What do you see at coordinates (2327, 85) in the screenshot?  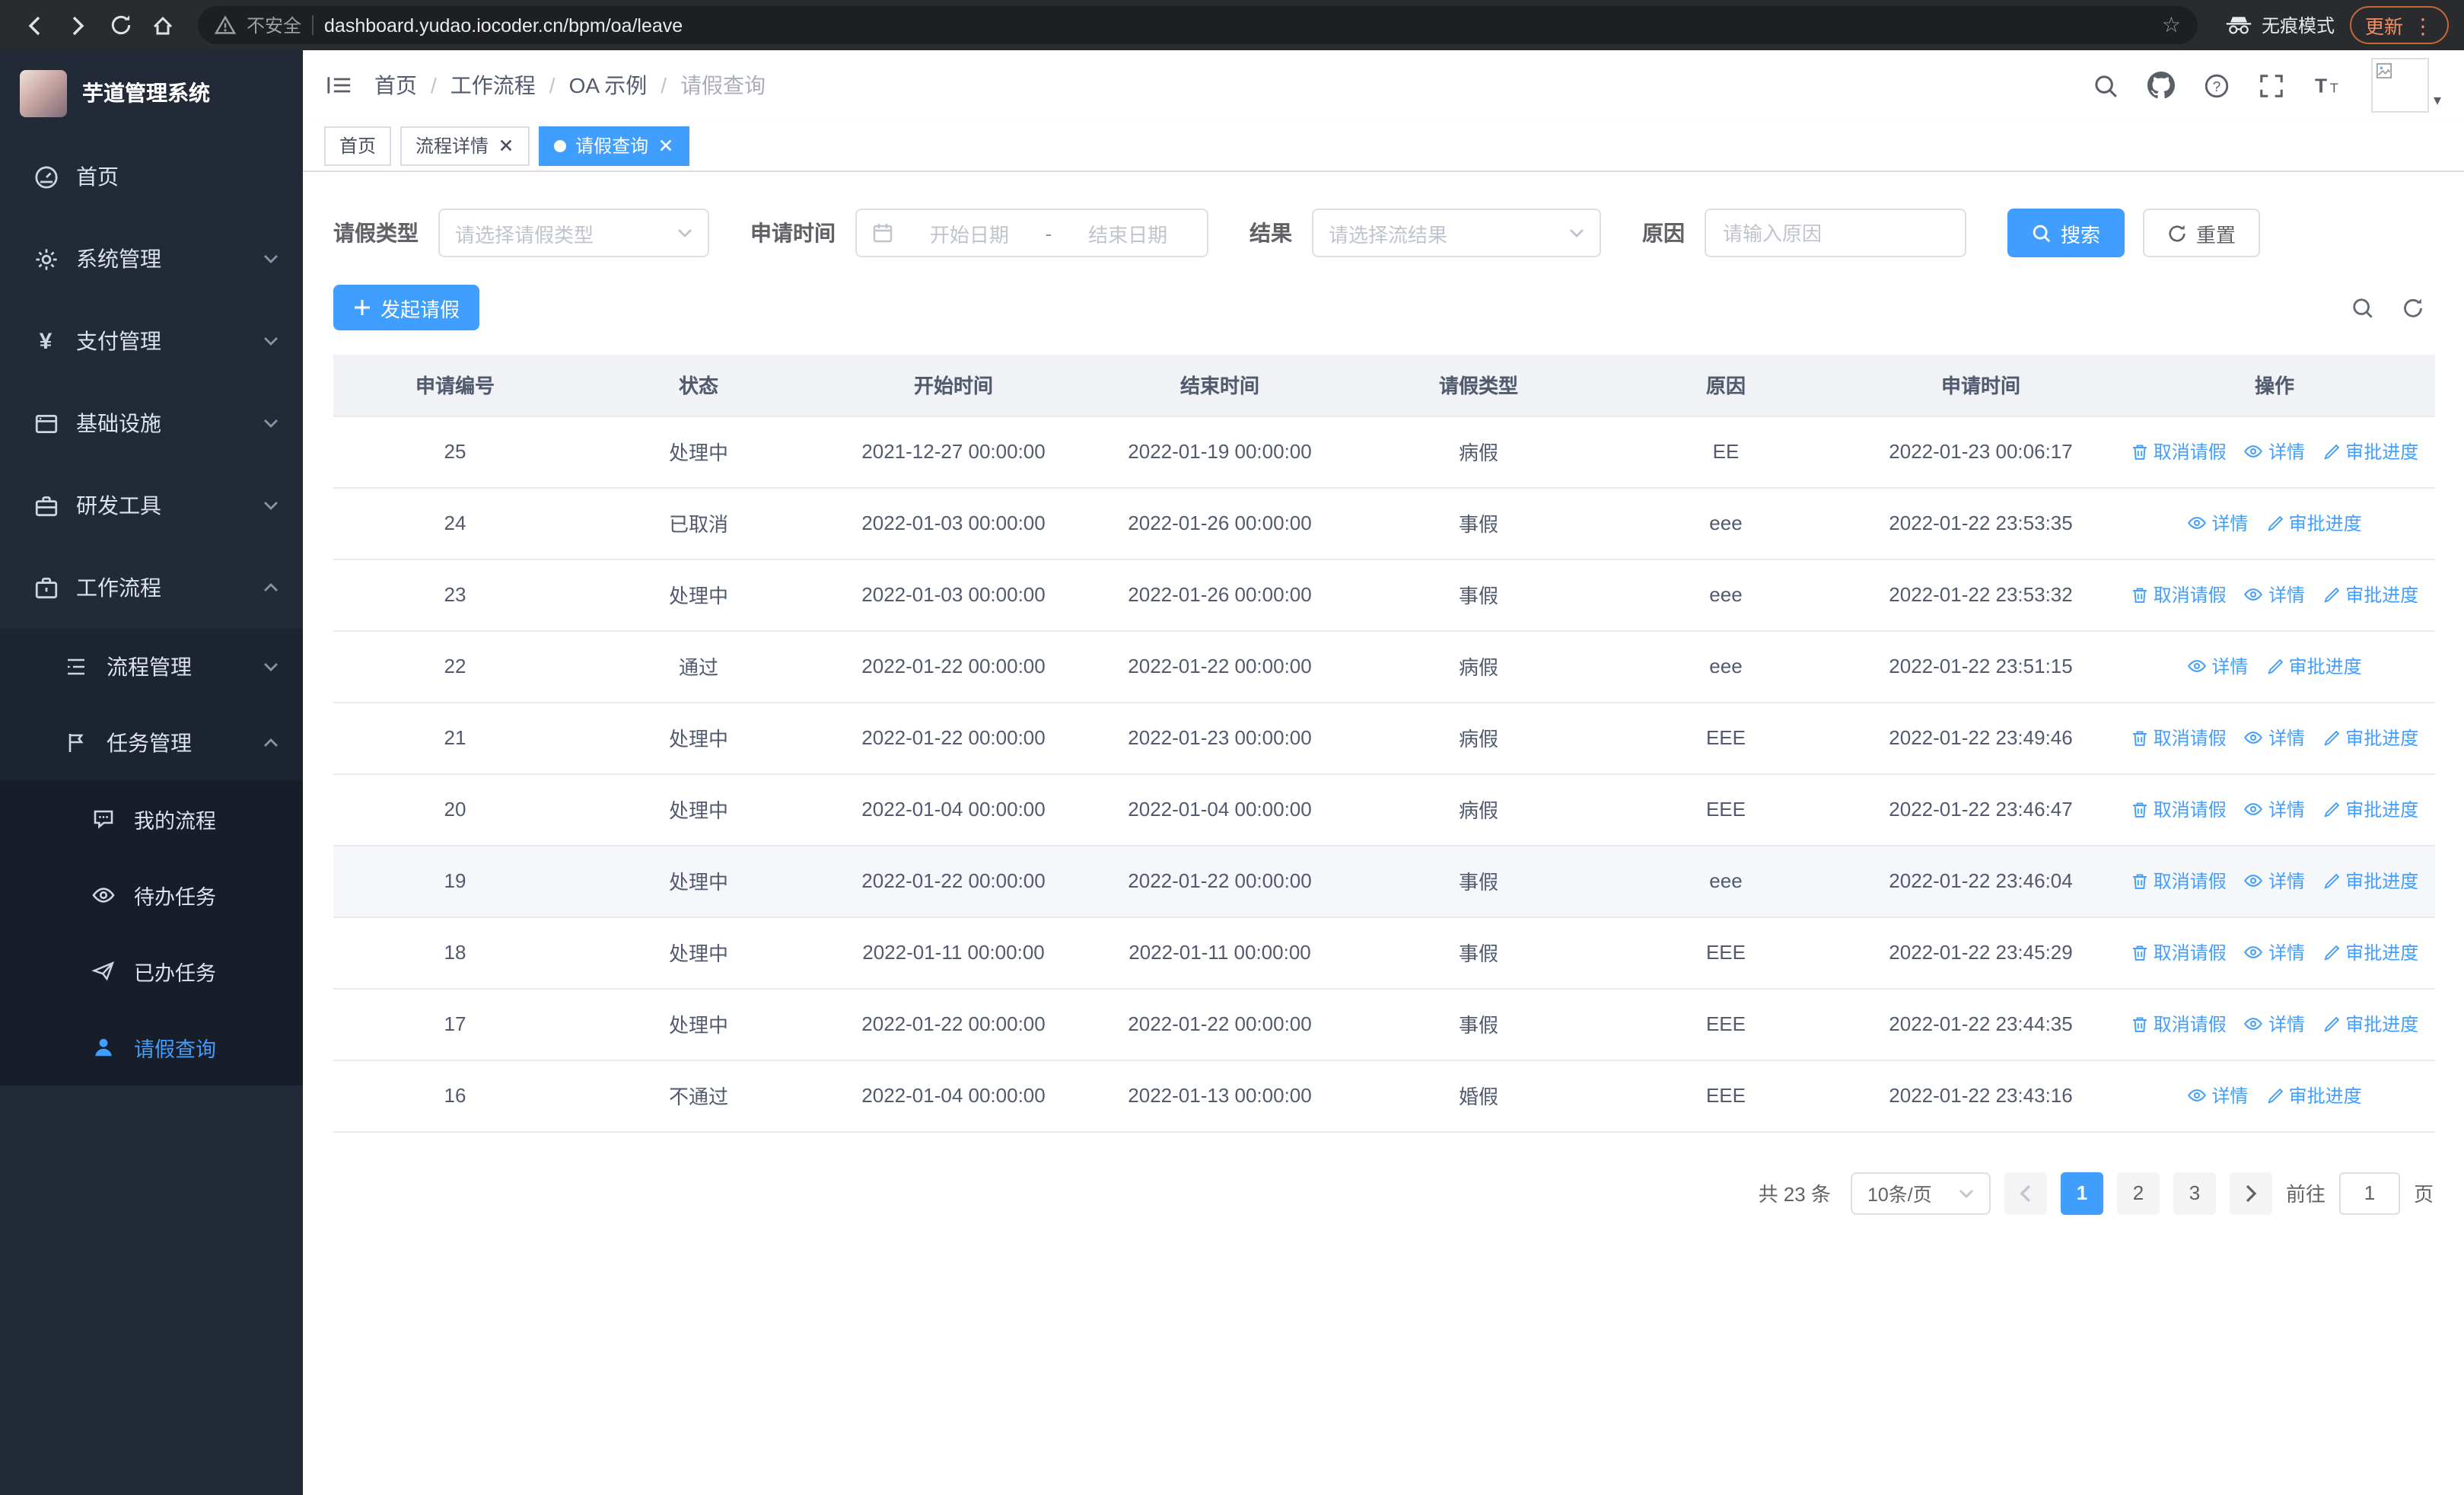 I see `font-size-icon: TT` at bounding box center [2327, 85].